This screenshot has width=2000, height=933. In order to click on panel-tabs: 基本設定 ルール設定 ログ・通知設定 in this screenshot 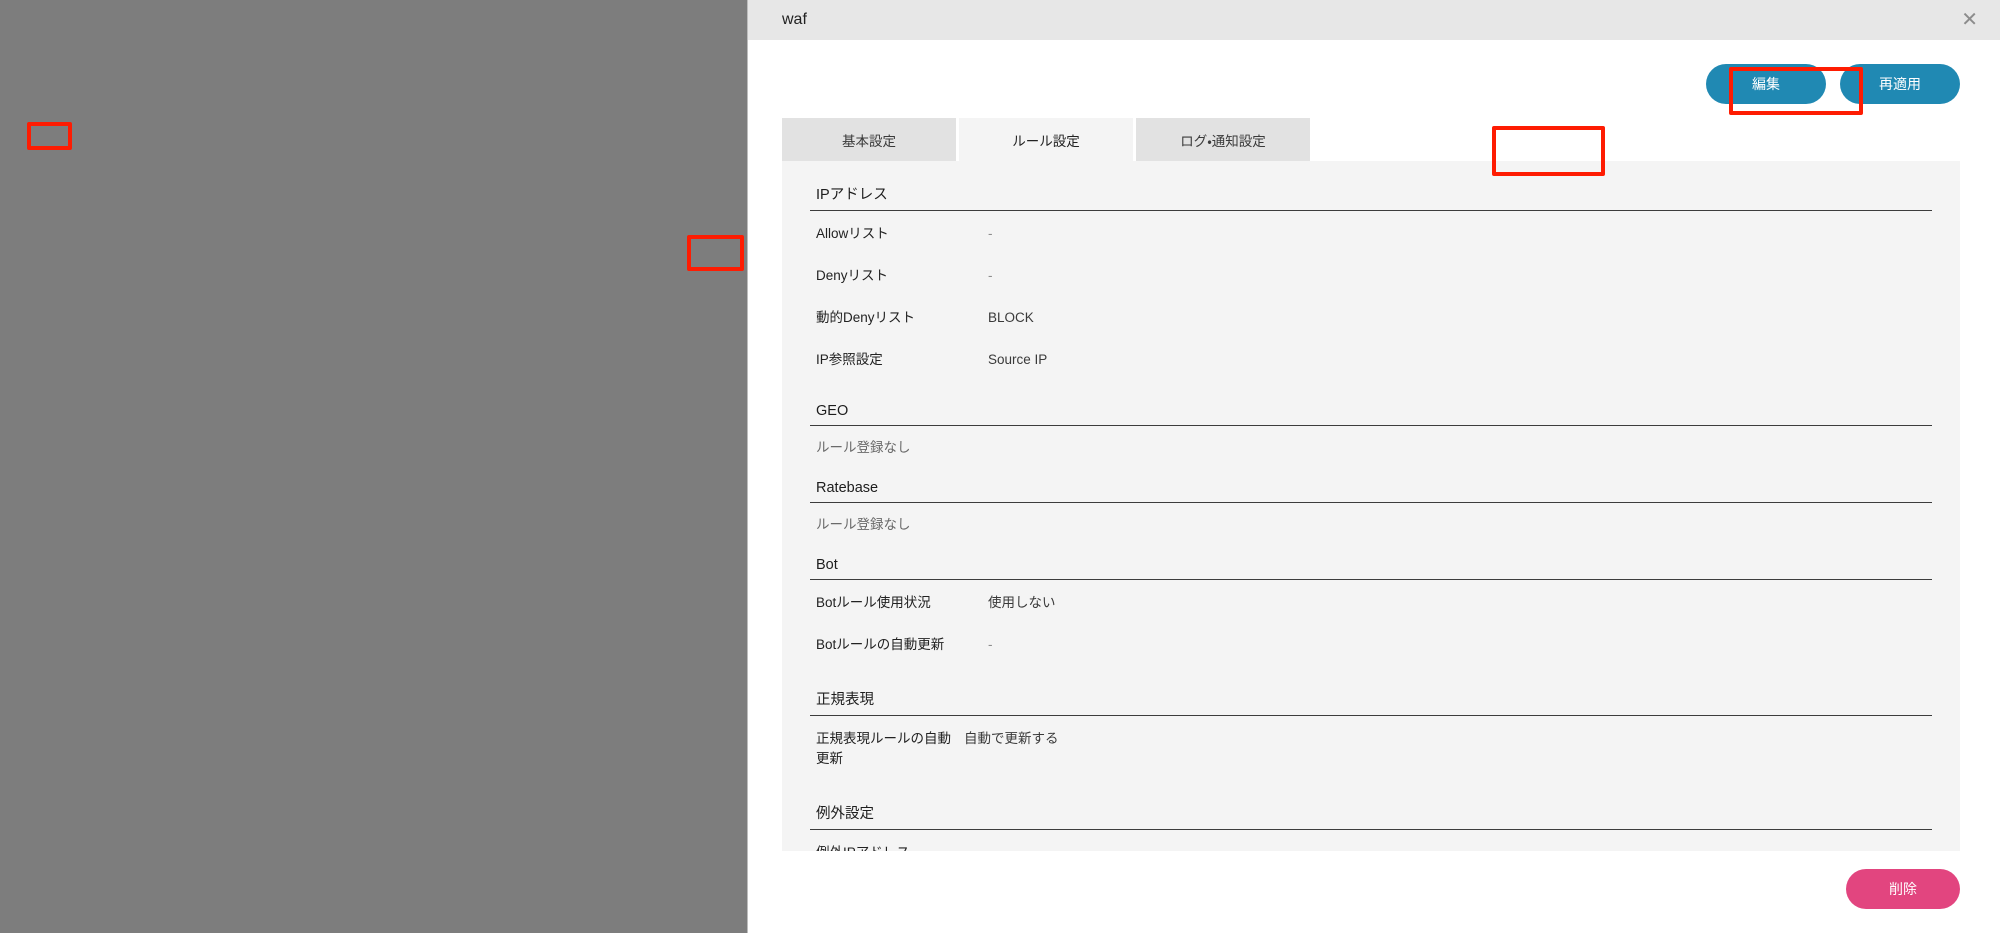, I will do `click(1374, 139)`.